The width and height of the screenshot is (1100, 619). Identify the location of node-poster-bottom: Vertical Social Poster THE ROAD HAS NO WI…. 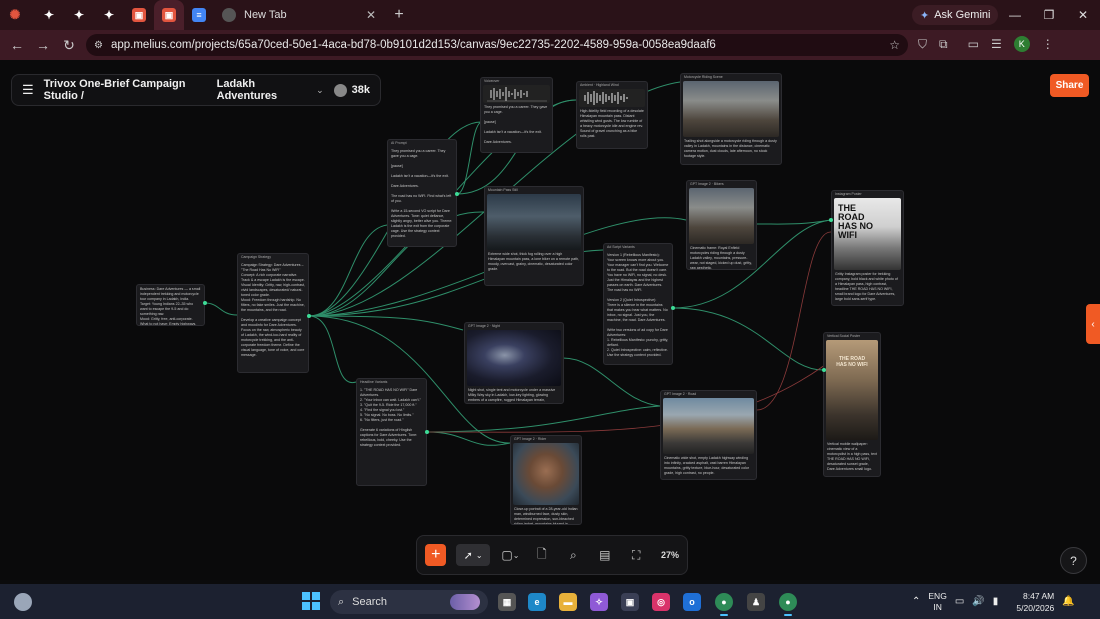
(852, 404).